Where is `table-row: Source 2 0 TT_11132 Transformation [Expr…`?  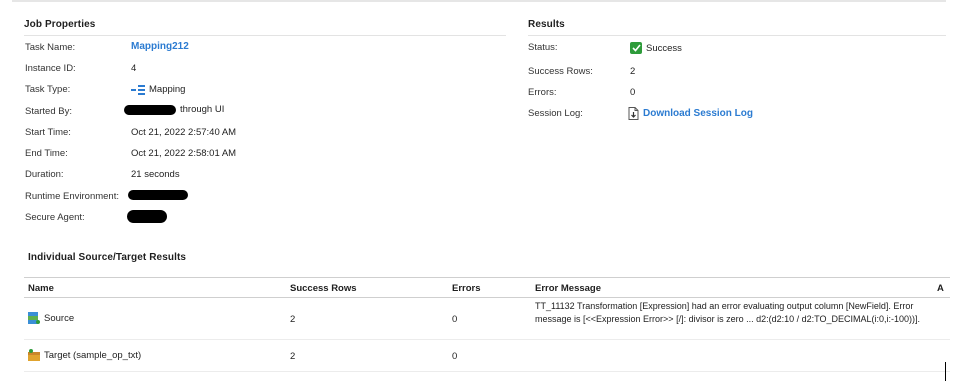 table-row: Source 2 0 TT_11132 Transformation [Expr… is located at coordinates (487, 319).